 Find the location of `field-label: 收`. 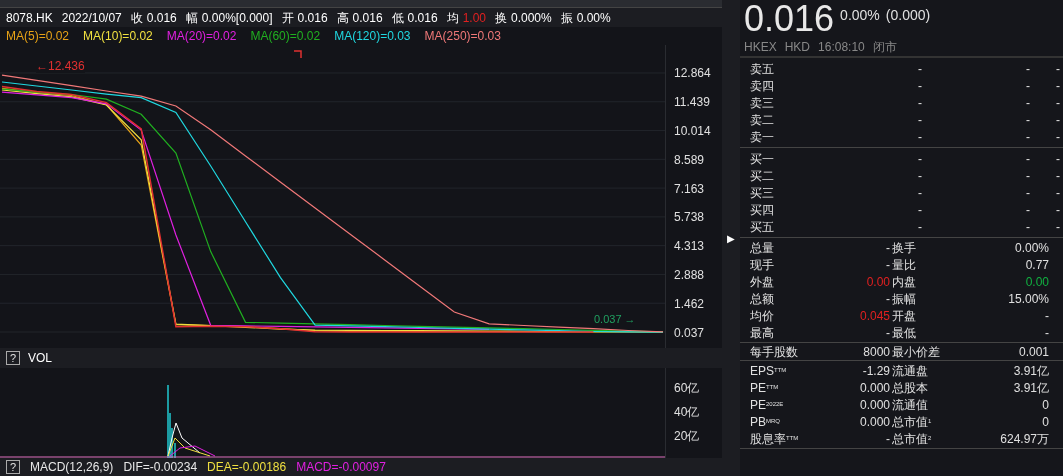

field-label: 收 is located at coordinates (136, 18).